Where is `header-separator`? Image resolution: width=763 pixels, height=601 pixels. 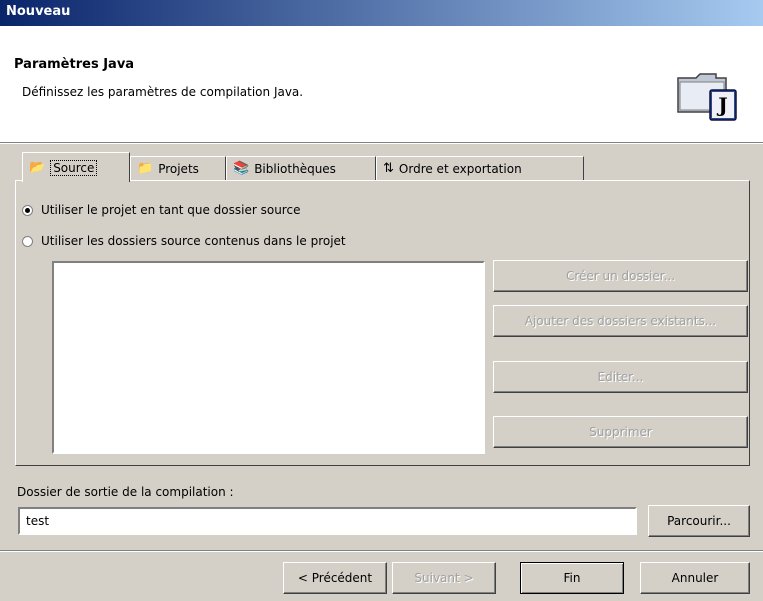 header-separator is located at coordinates (381, 143).